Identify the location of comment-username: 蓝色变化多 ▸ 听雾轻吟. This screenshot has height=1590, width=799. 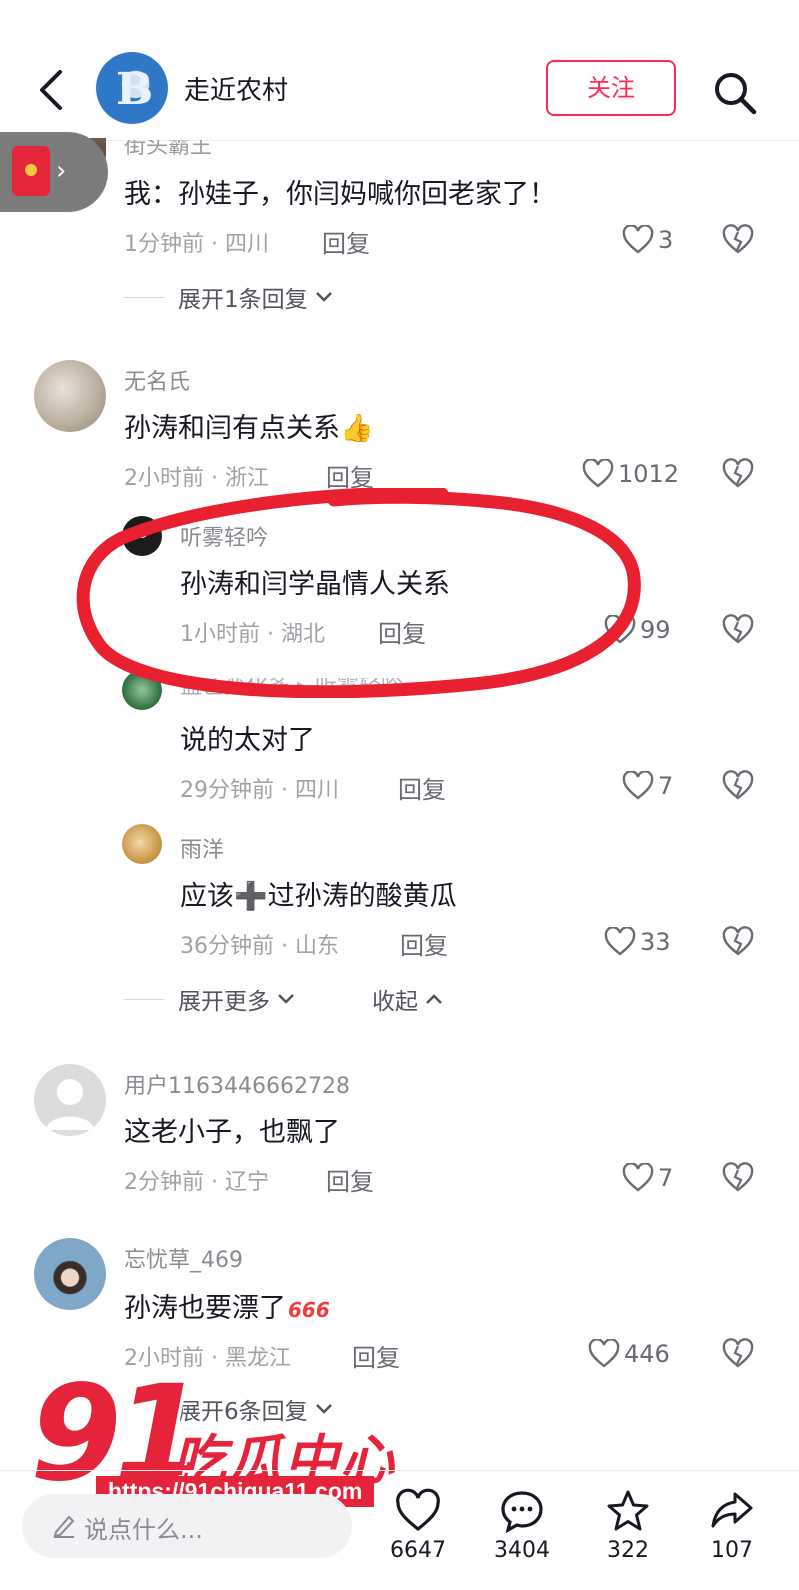
(291, 689).